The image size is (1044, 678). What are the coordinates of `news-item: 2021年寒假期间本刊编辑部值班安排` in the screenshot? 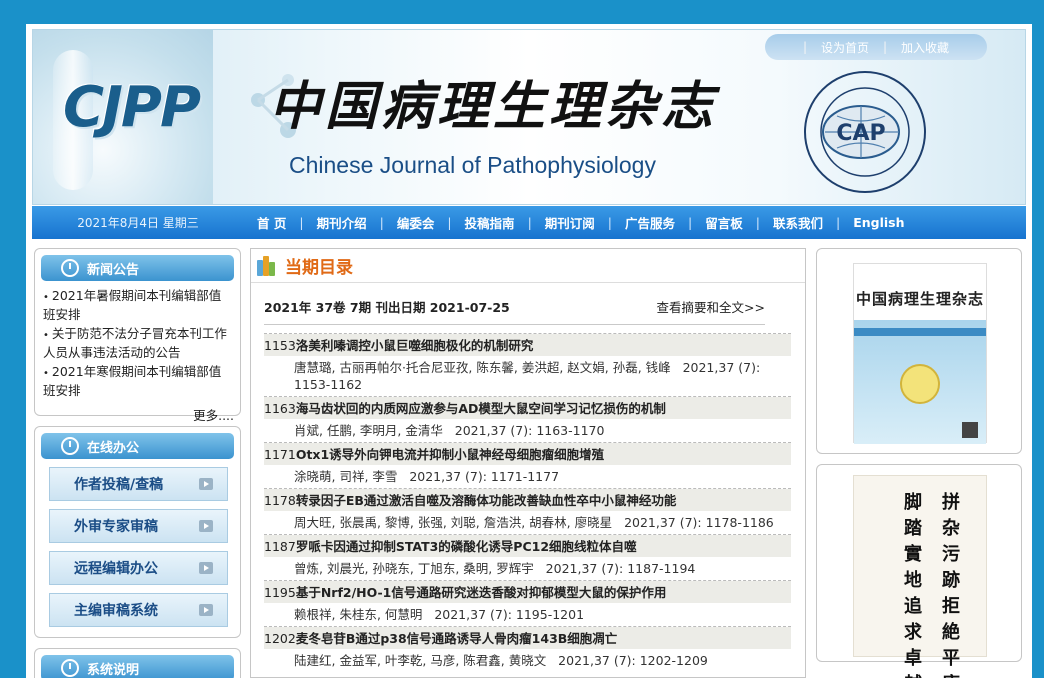 It's located at (137, 381).